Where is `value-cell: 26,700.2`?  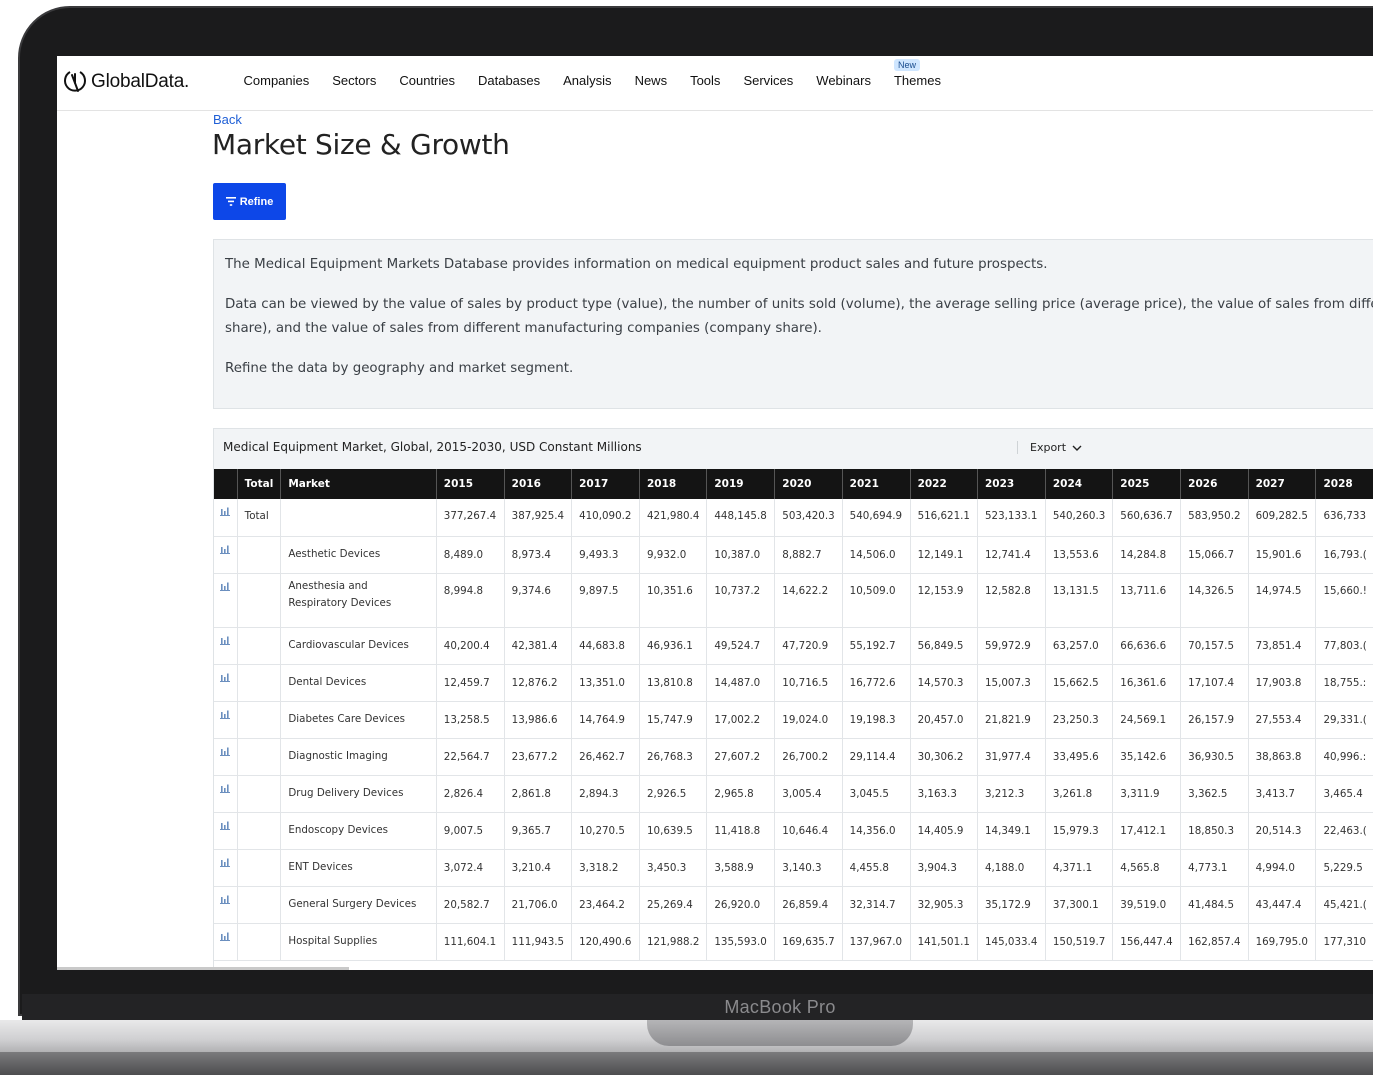 value-cell: 26,700.2 is located at coordinates (808, 757).